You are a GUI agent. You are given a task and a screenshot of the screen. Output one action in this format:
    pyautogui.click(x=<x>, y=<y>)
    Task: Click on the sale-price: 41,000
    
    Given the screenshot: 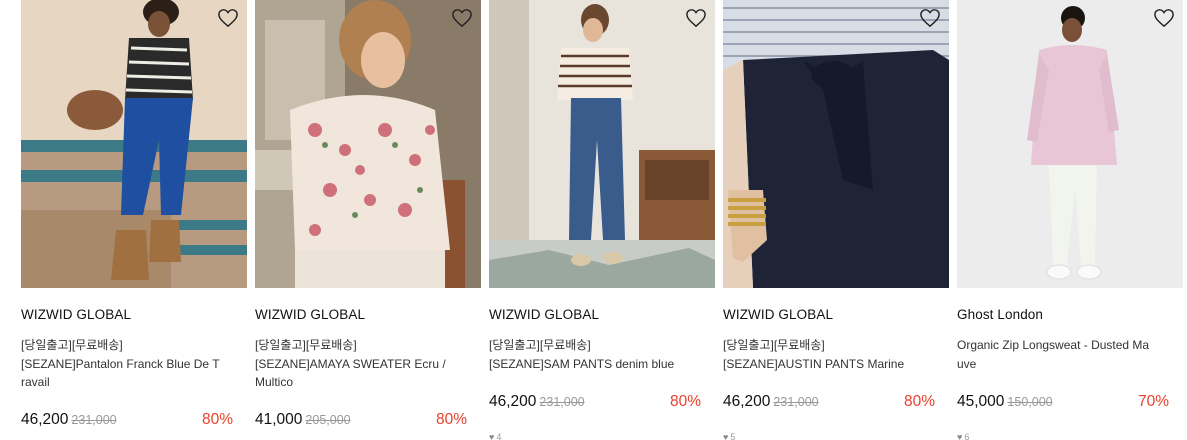 What is the action you would take?
    pyautogui.click(x=279, y=419)
    